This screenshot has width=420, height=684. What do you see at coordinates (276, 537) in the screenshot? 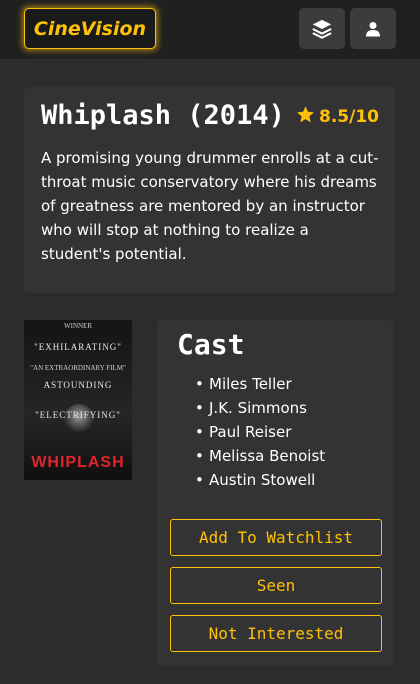
I see `add-to-watchlist-button: Add To Watchlist` at bounding box center [276, 537].